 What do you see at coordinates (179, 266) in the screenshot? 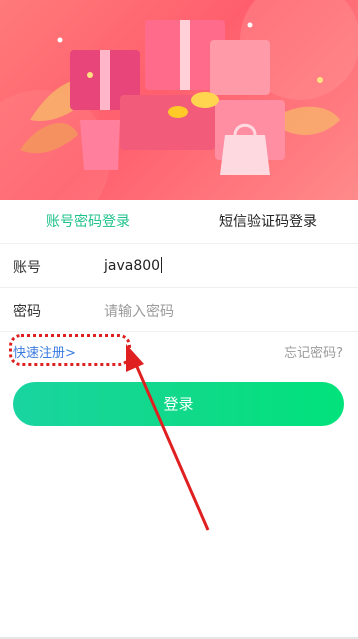
I see `account-row: 账号 java800` at bounding box center [179, 266].